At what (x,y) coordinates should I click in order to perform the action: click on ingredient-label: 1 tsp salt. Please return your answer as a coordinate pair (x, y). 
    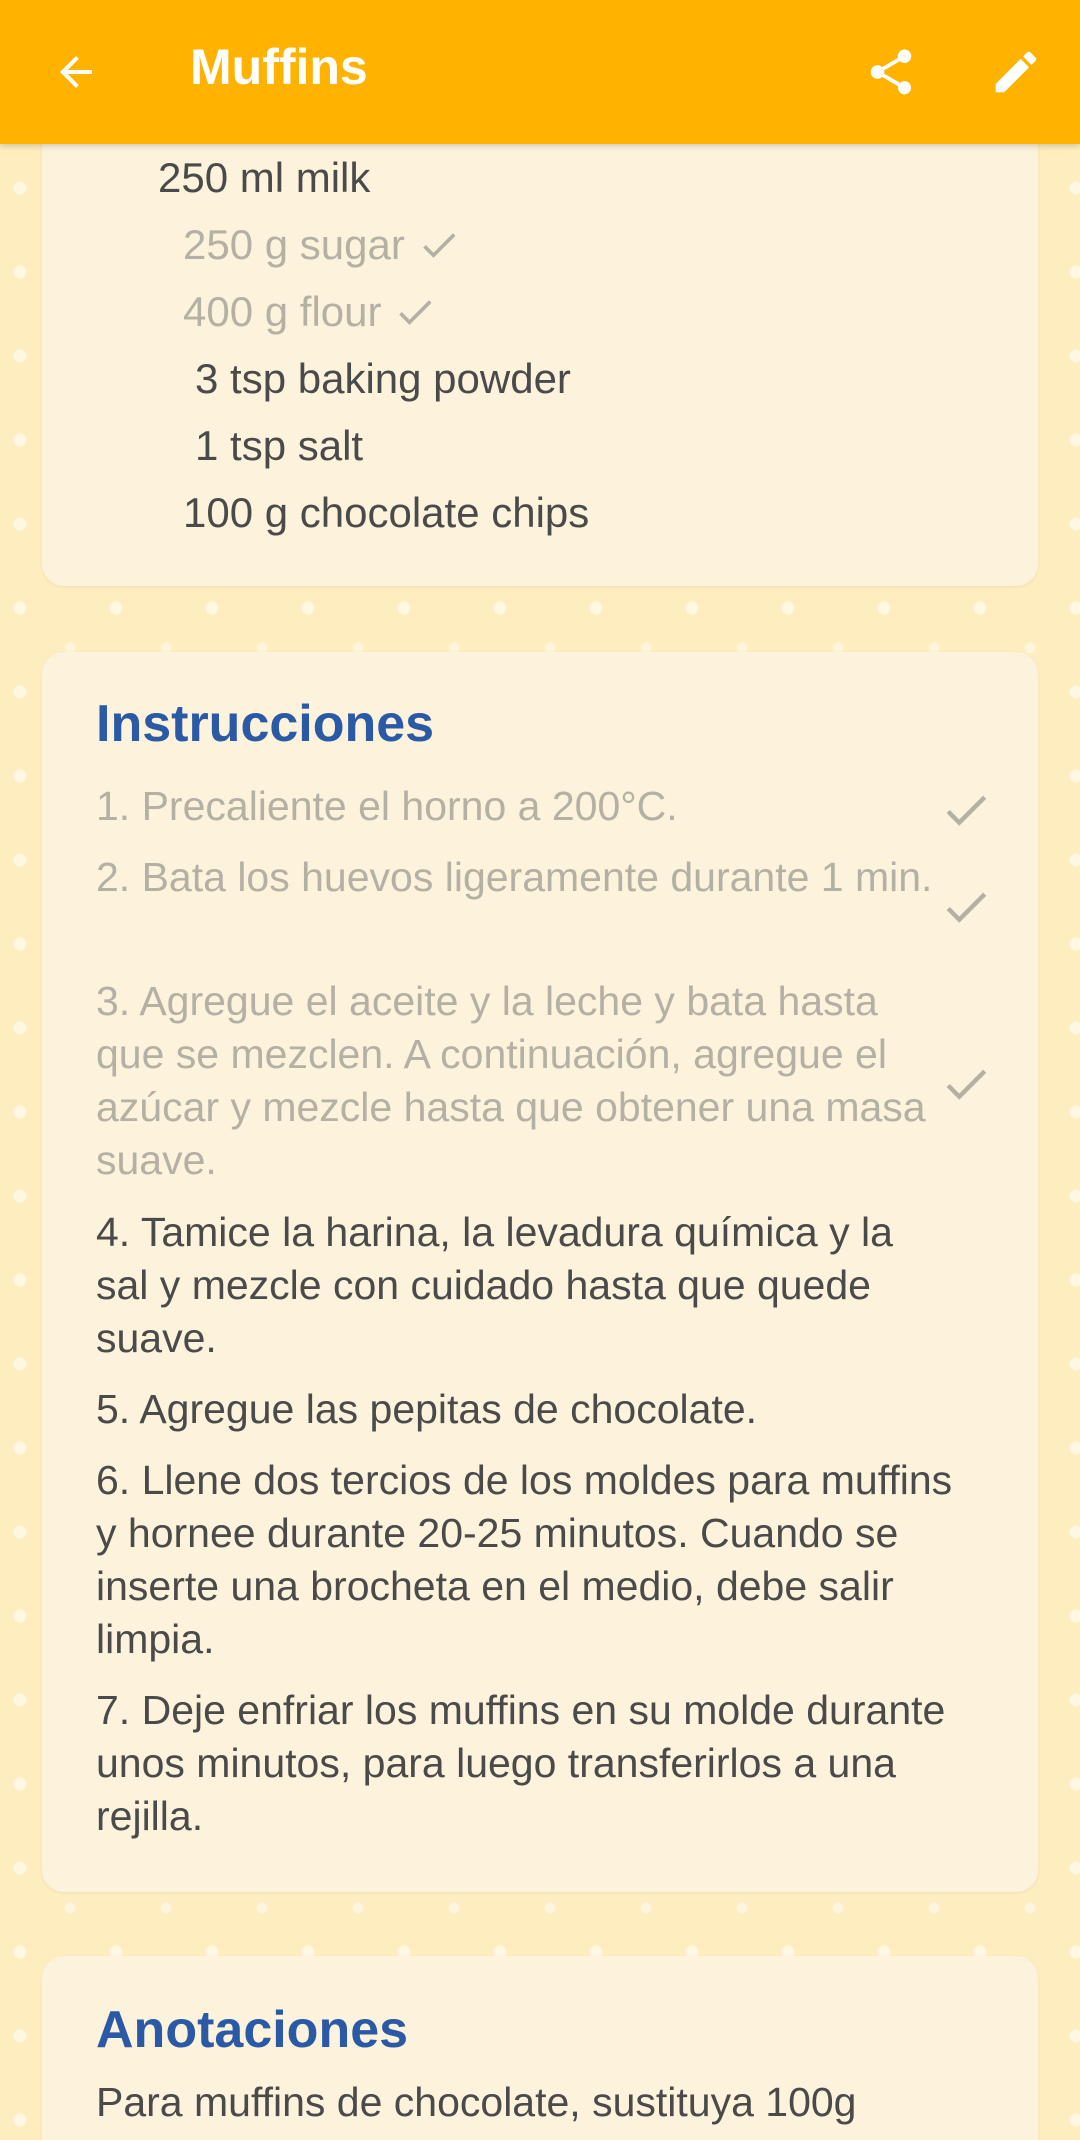
    Looking at the image, I should click on (279, 445).